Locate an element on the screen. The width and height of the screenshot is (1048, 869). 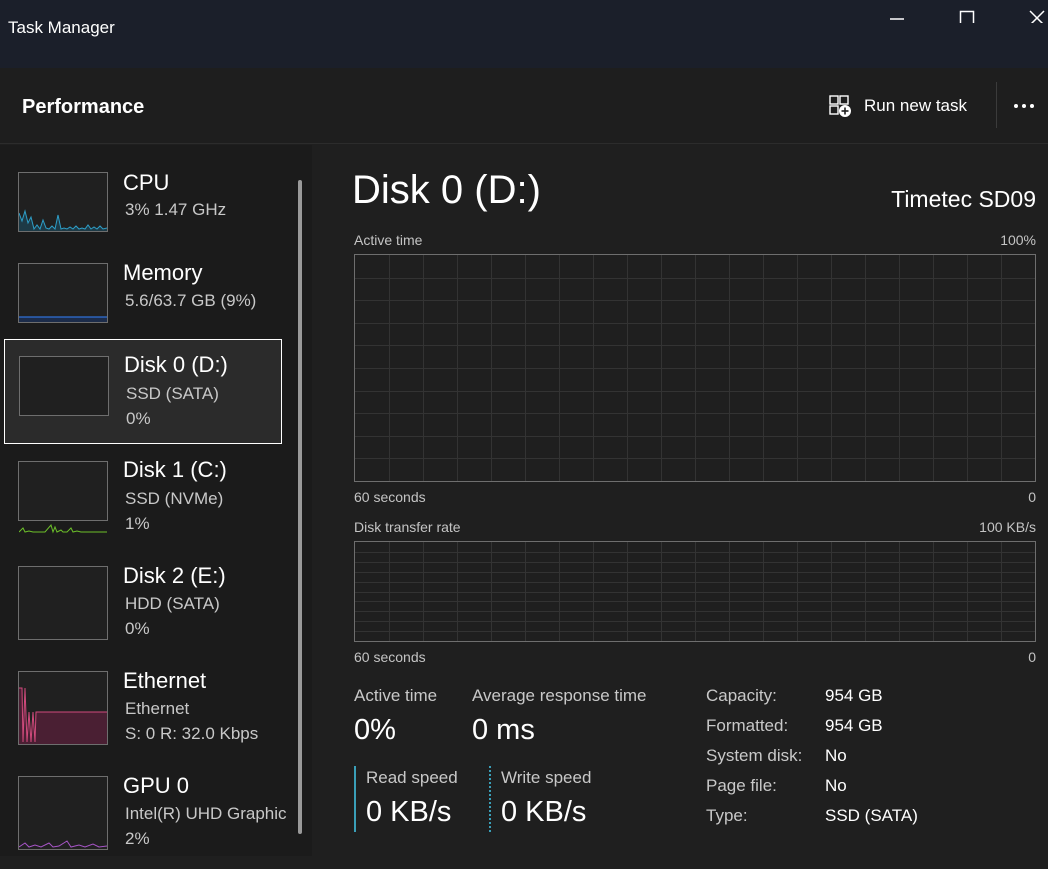
run-new-task-button: Run new task is located at coordinates (897, 106).